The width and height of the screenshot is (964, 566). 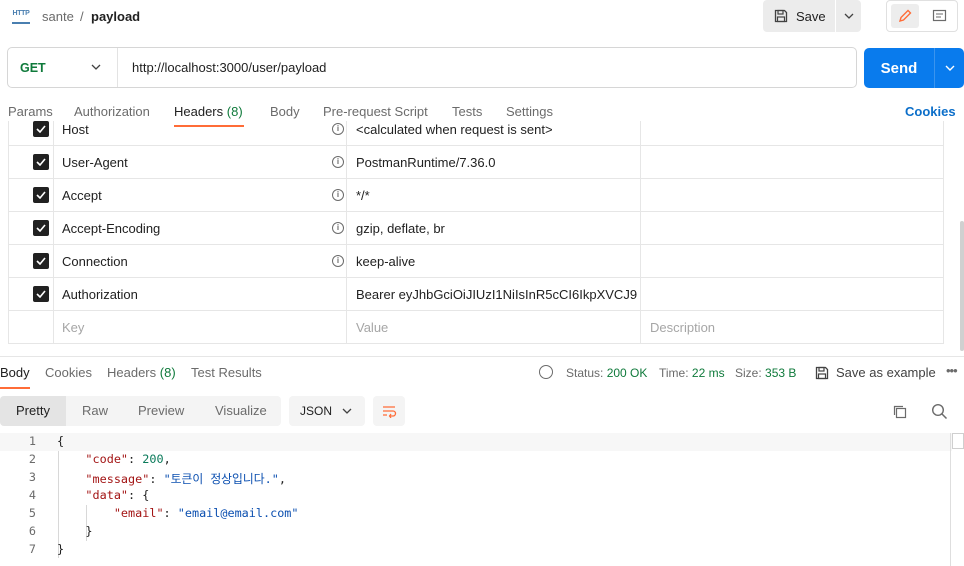 What do you see at coordinates (229, 67) in the screenshot?
I see `url-input: http://localhost:3000/user/payload` at bounding box center [229, 67].